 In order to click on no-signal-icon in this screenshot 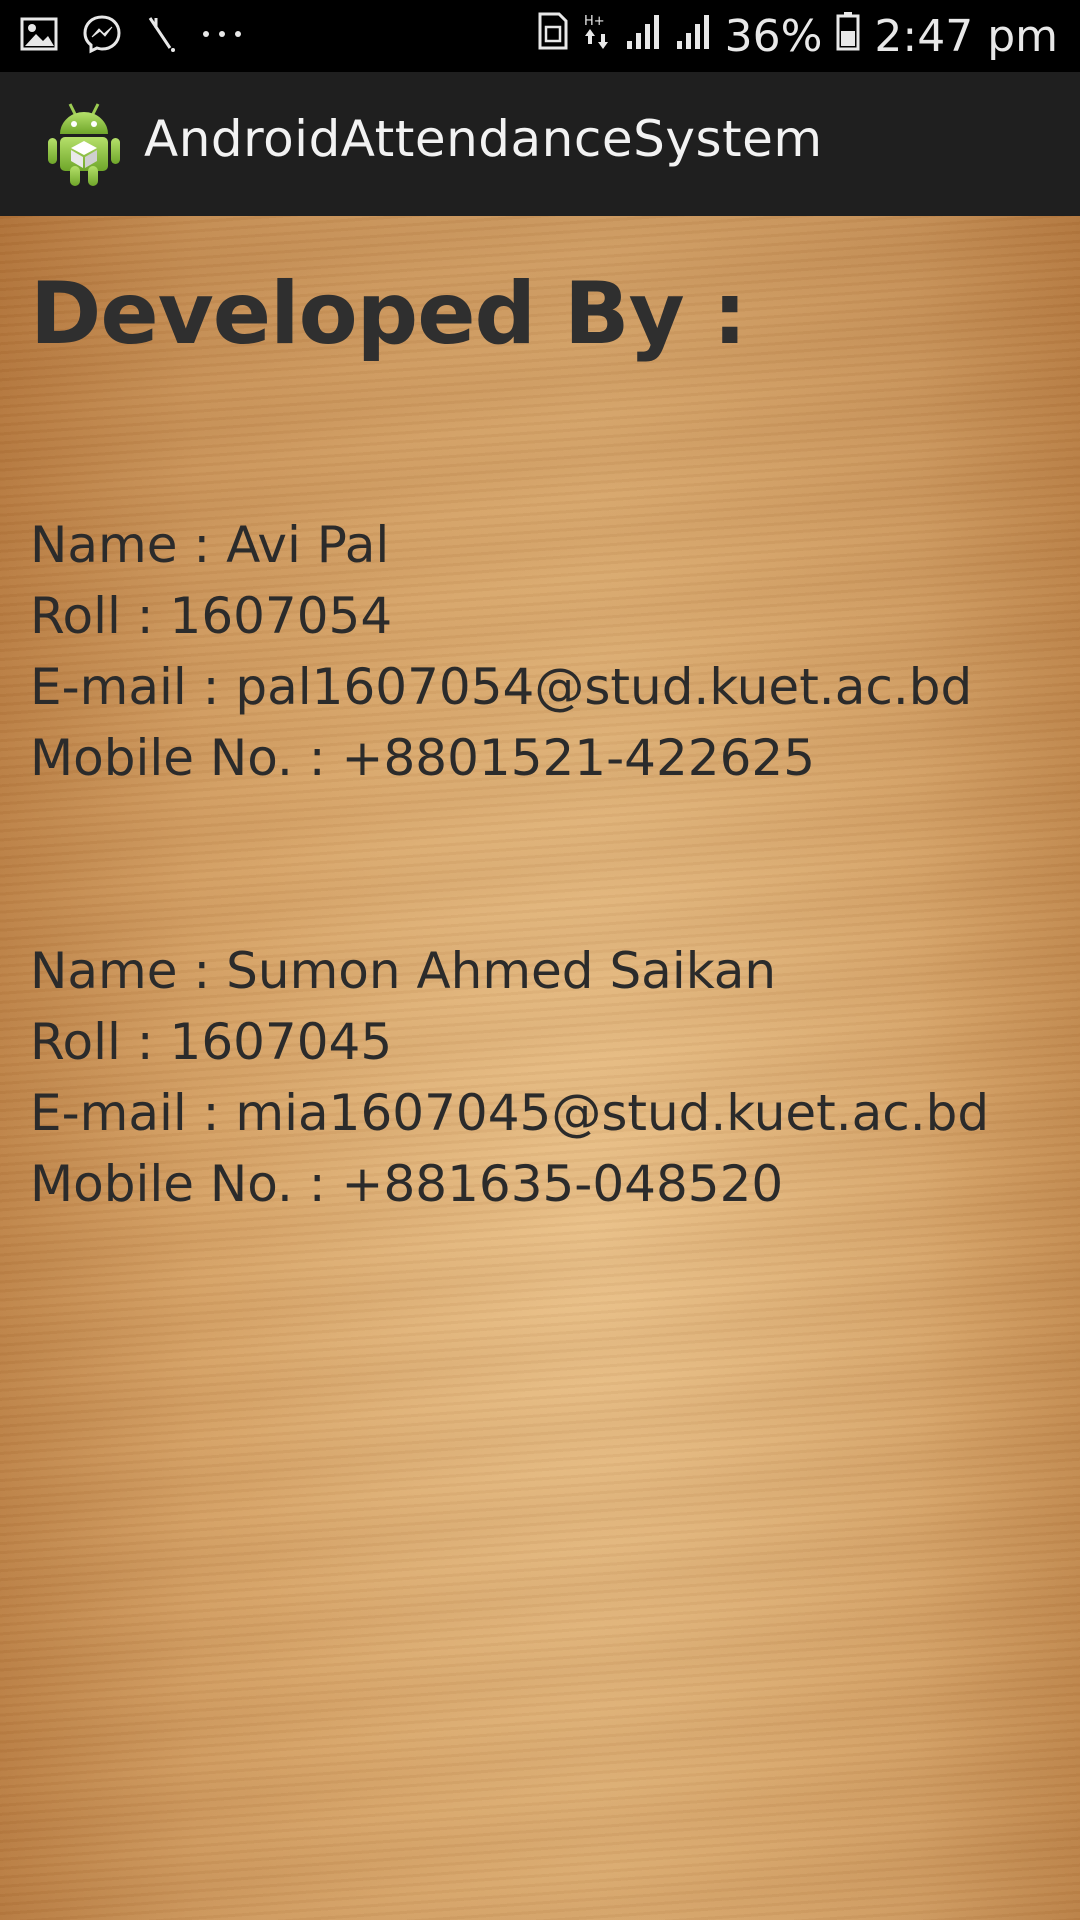, I will do `click(161, 36)`.